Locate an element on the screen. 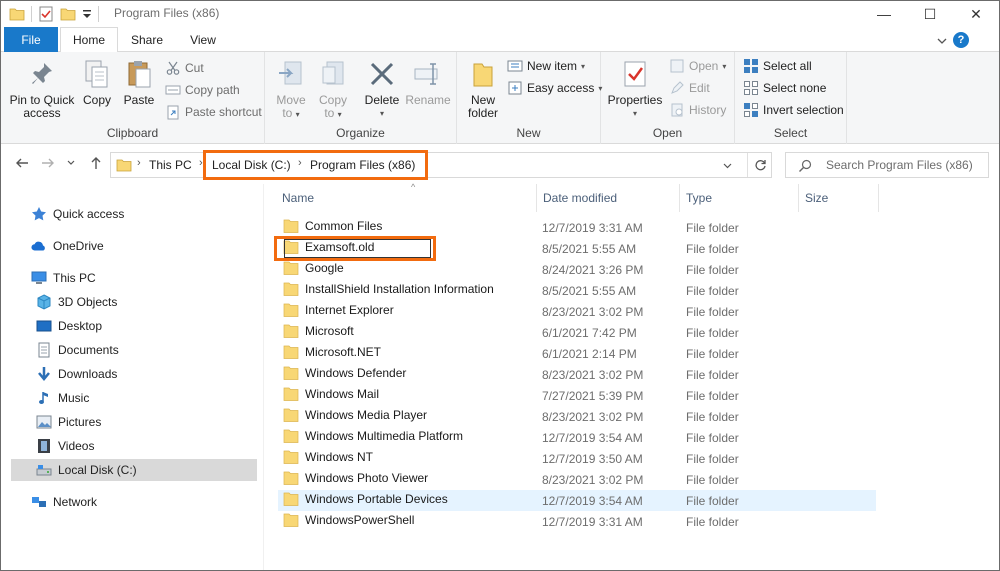 This screenshot has width=1000, height=571. move-to-button: Move to ▾ is located at coordinates (291, 89).